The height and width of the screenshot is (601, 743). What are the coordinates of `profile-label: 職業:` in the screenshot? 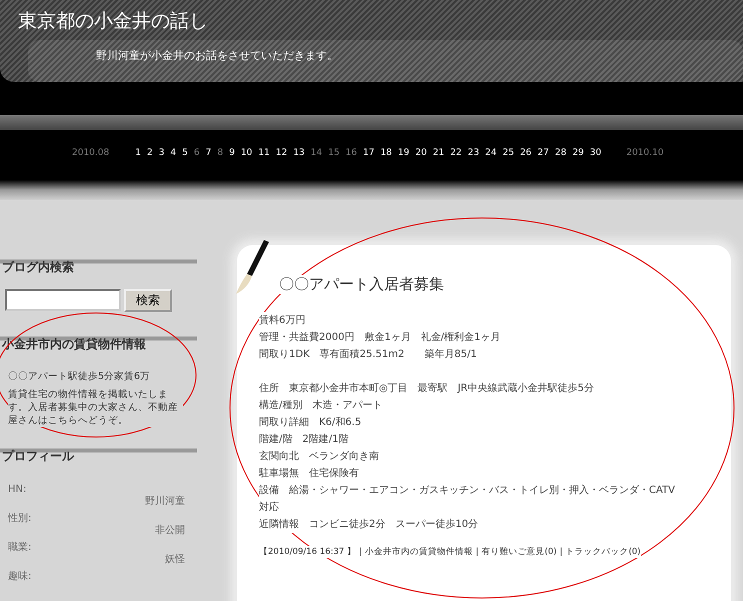 It's located at (20, 548).